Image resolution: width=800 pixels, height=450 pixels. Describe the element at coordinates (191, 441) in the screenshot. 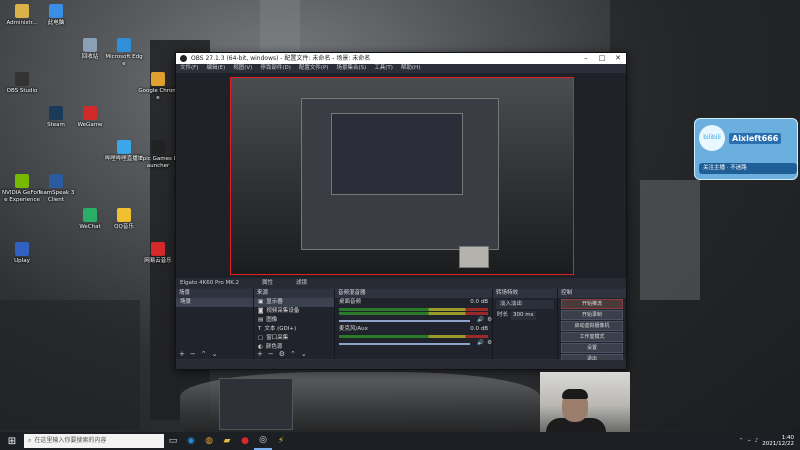

I see `edge-icon: ◉` at that location.